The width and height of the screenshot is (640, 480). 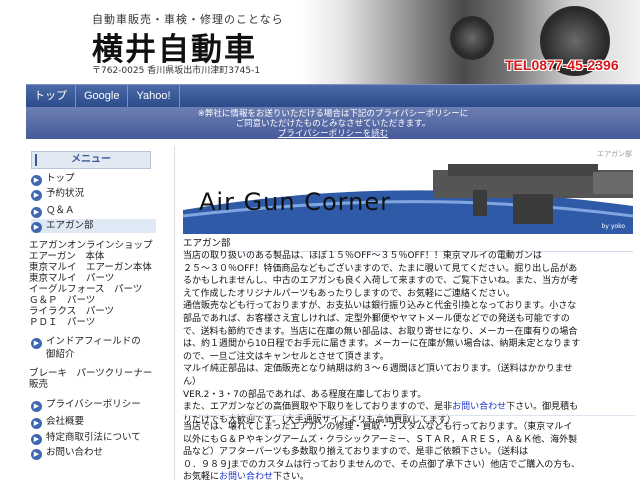 I want to click on sidebar-link-airgun-body: エアーガン 本体, so click(x=66, y=256).